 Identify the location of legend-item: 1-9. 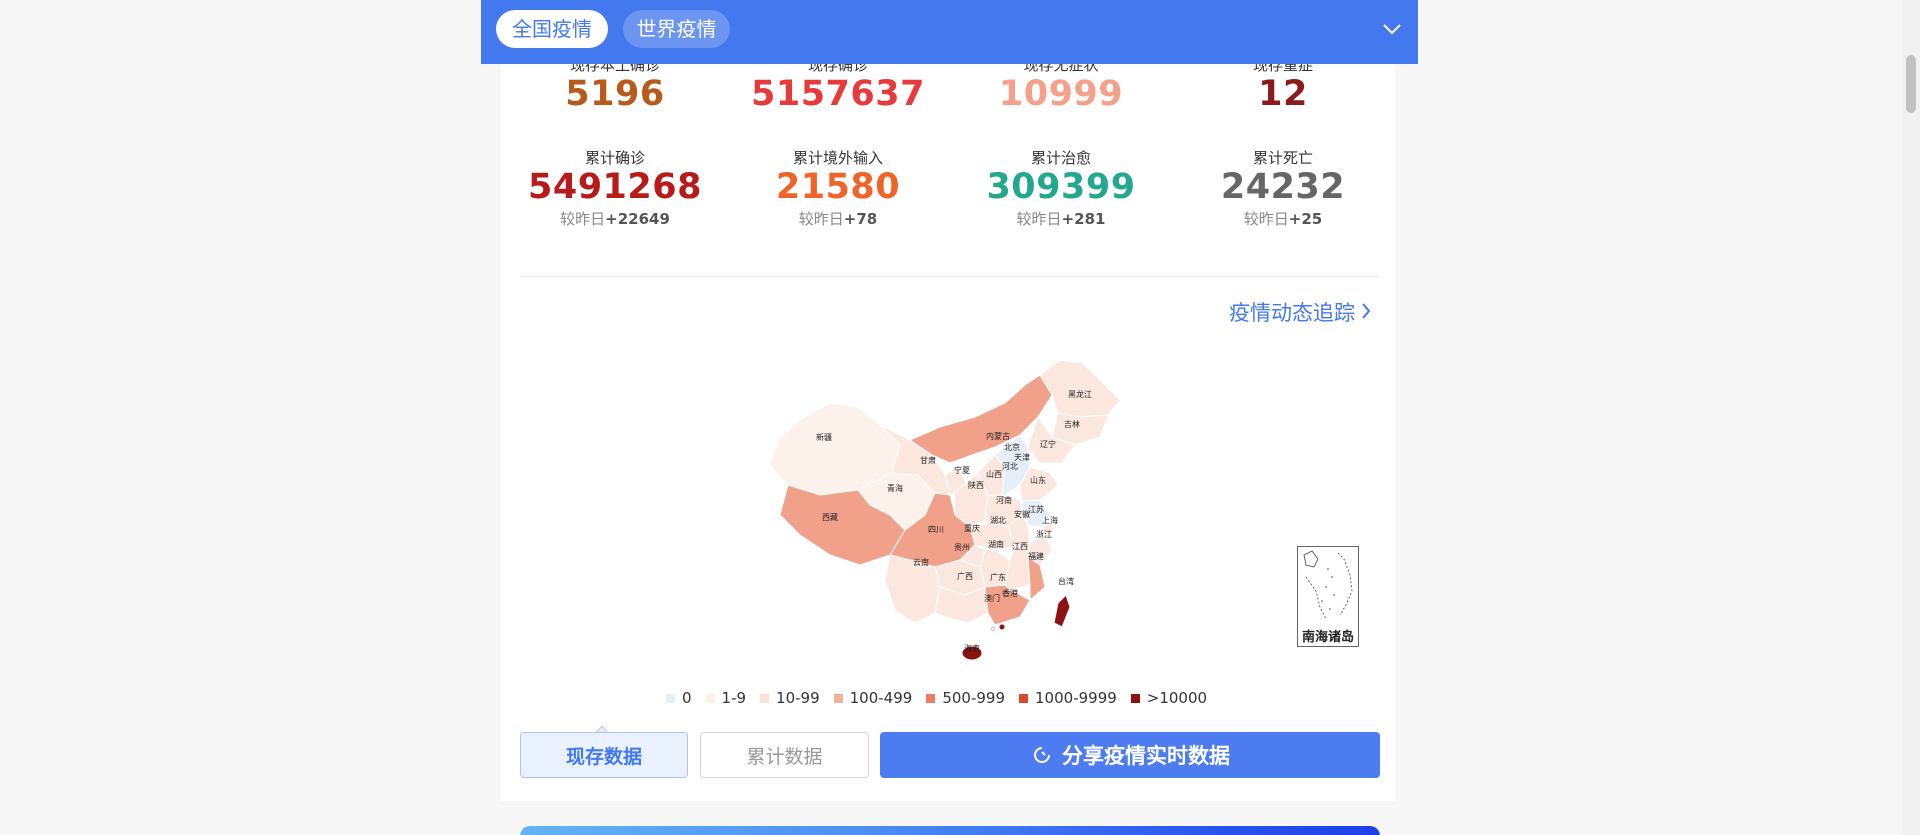
(726, 698).